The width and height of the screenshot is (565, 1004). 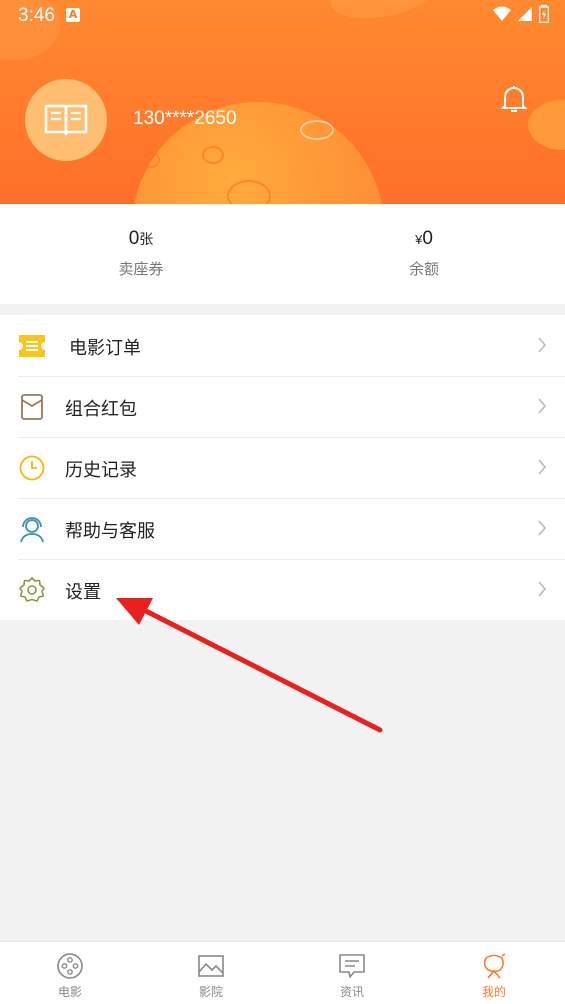 I want to click on message-icon, so click(x=352, y=966).